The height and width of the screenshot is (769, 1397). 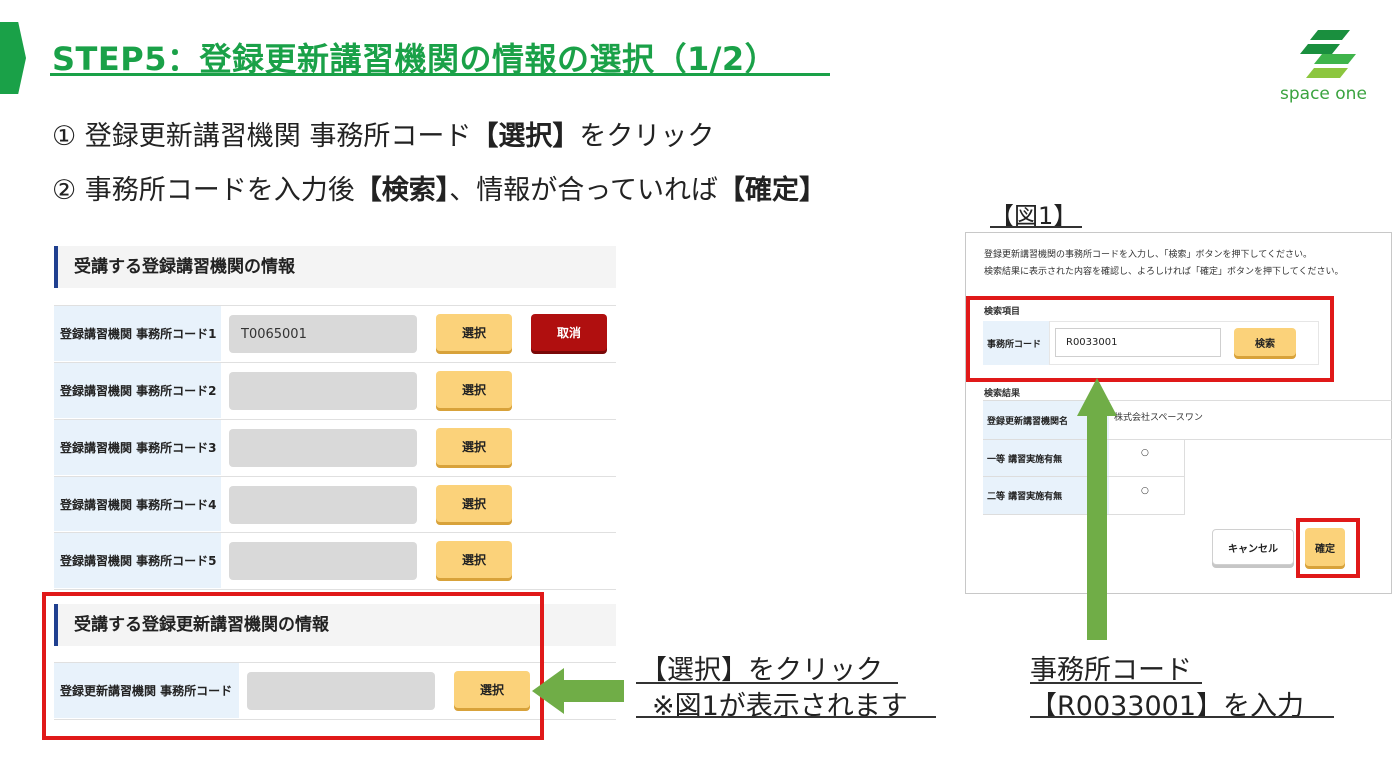 I want to click on office-code-2-field, so click(x=323, y=391).